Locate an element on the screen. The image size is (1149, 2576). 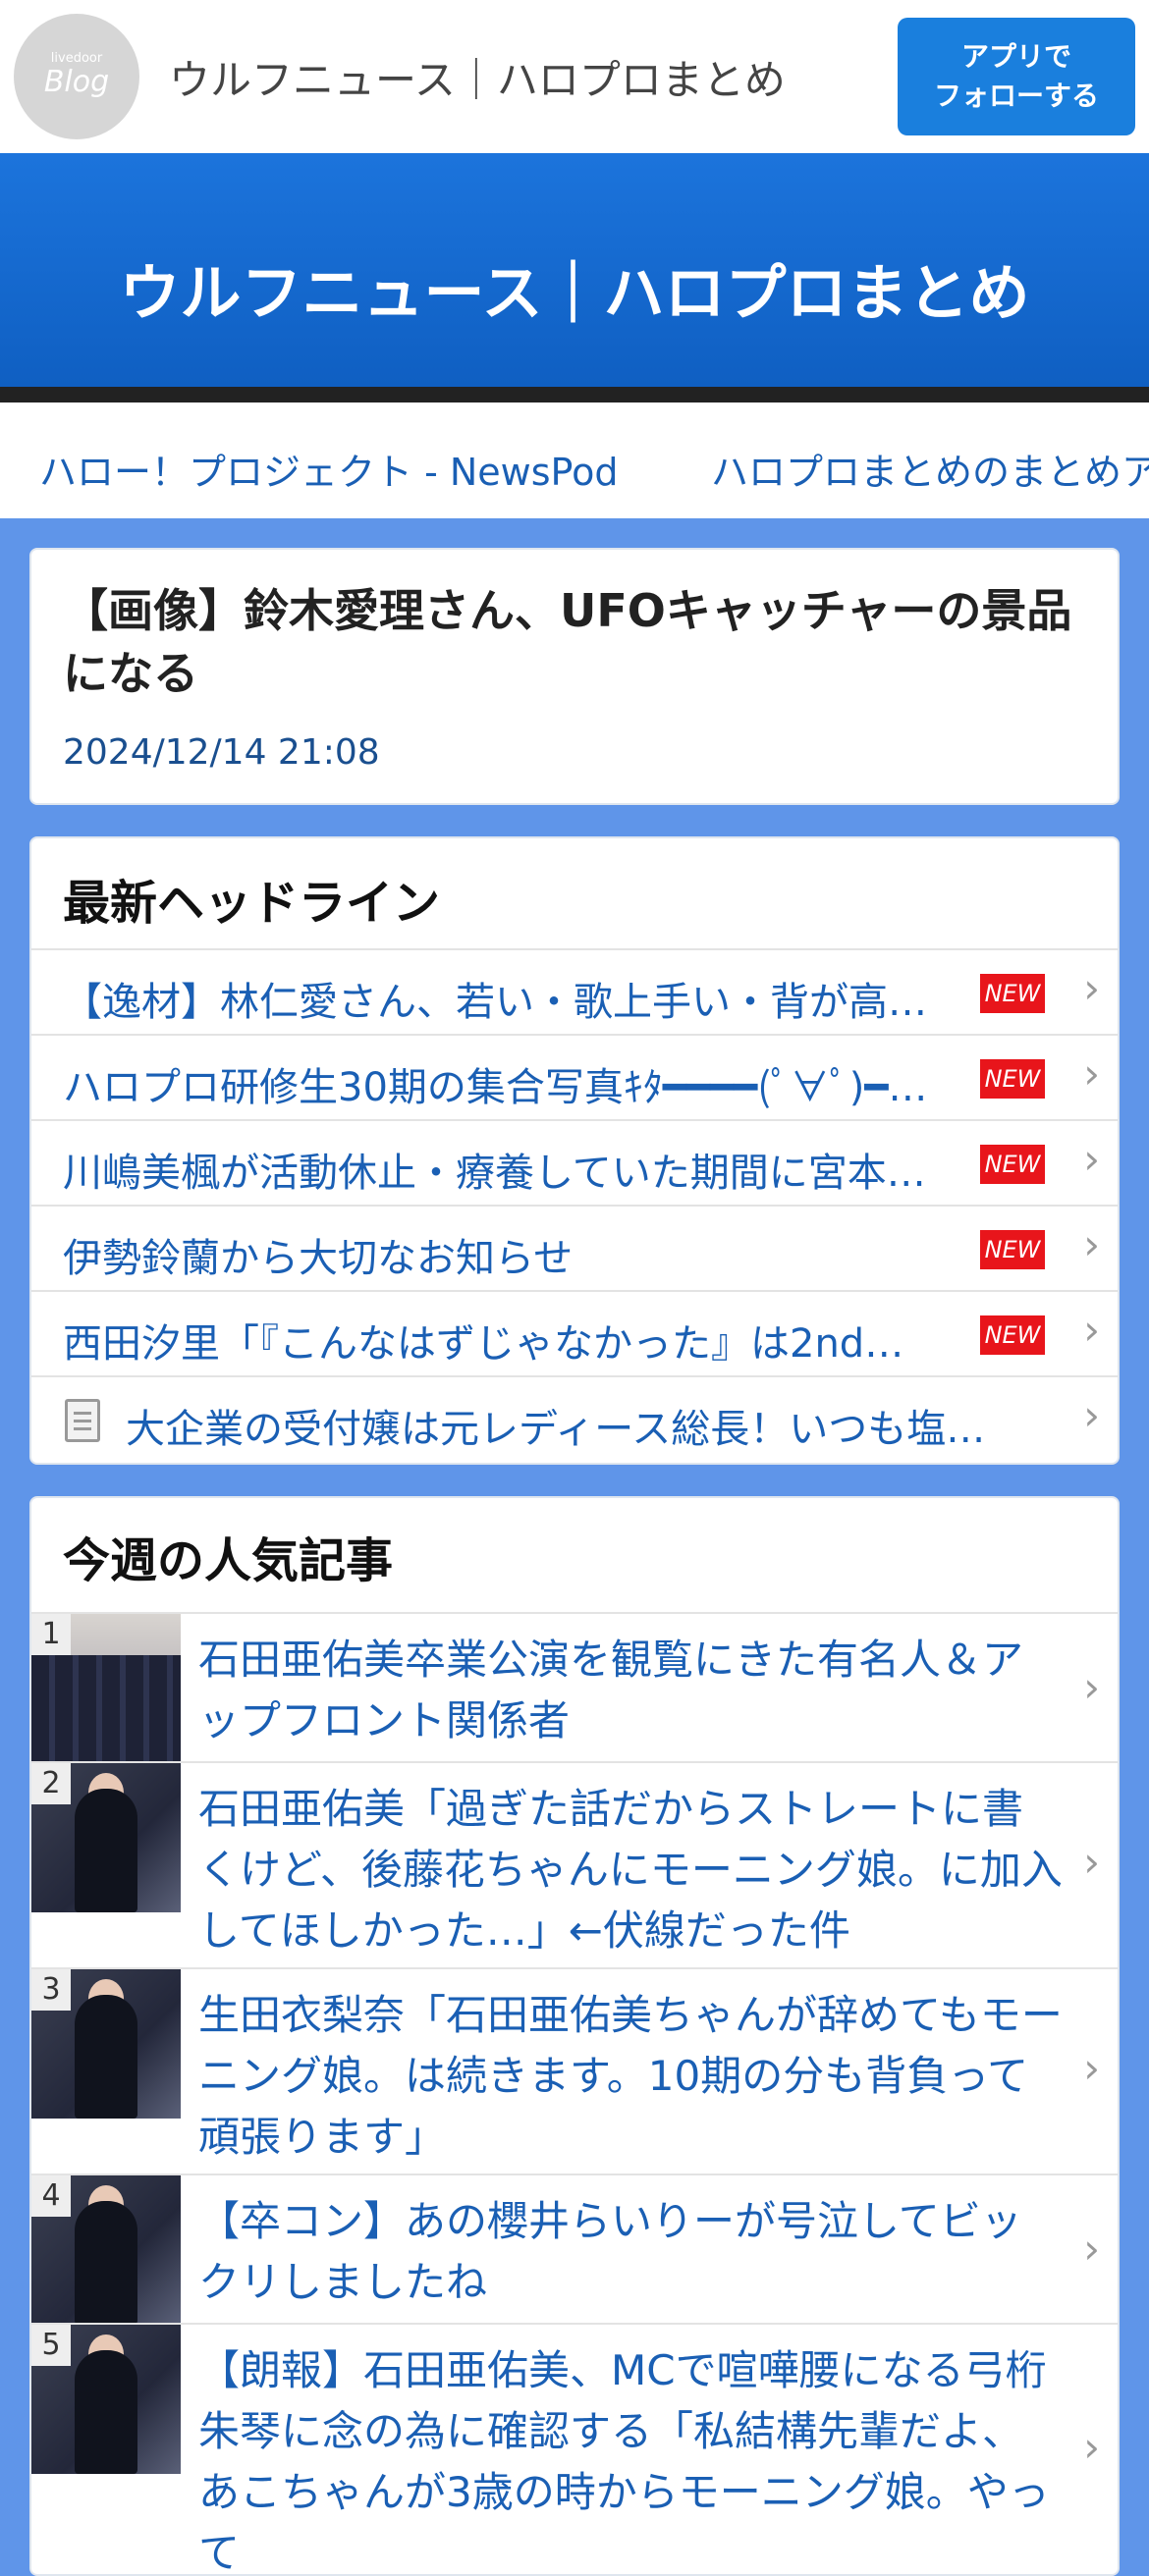
popular-item-text: 石田亜佑美卒業公演を観覧にきた有名人＆アップフロント関係者 is located at coordinates (611, 1690).